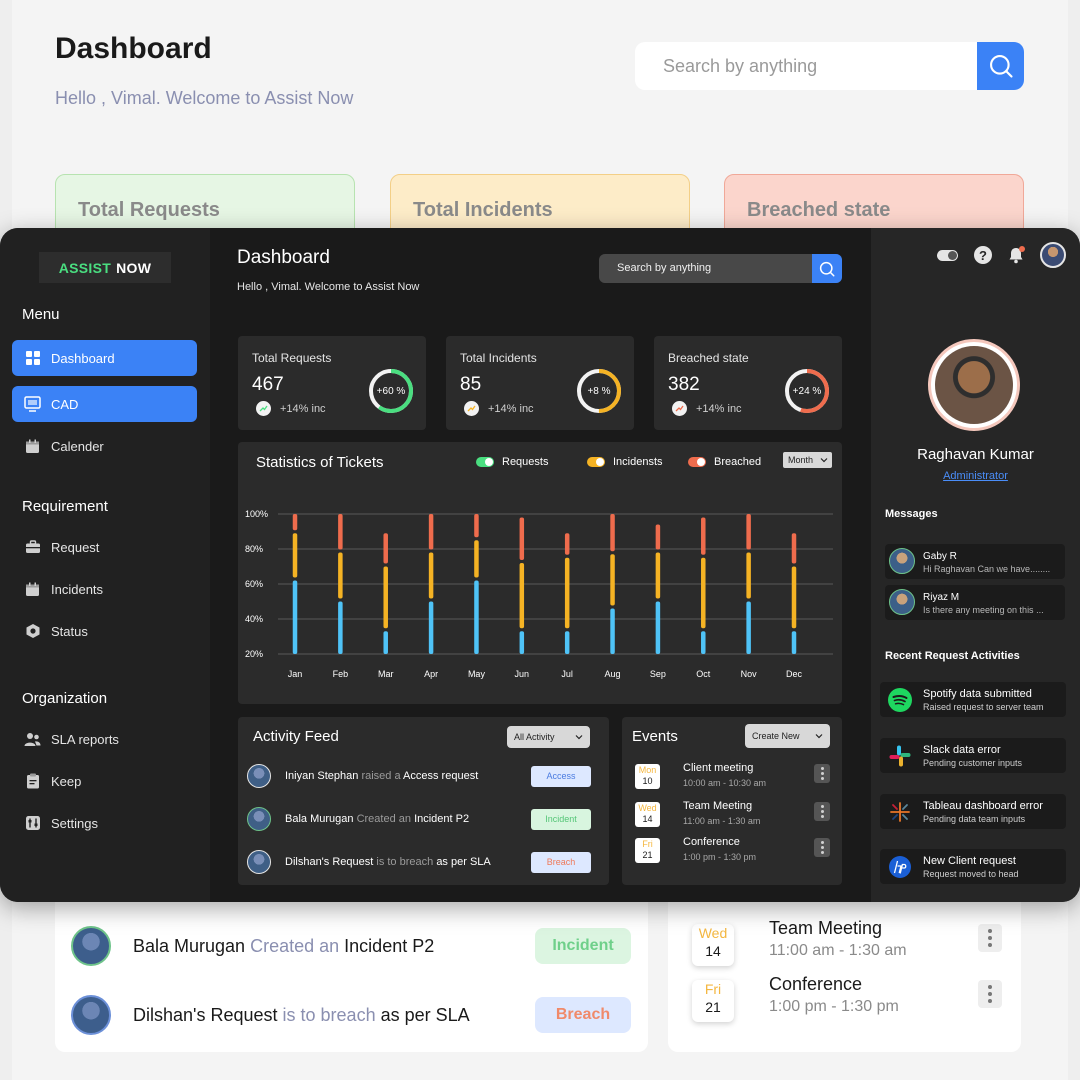 The width and height of the screenshot is (1080, 1080). Describe the element at coordinates (476, 559) in the screenshot. I see `bar-incidensts-may` at that location.